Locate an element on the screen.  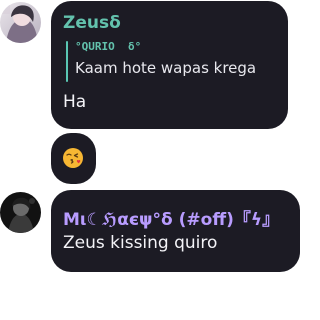
user-avatar-michael is located at coordinates (20, 212).